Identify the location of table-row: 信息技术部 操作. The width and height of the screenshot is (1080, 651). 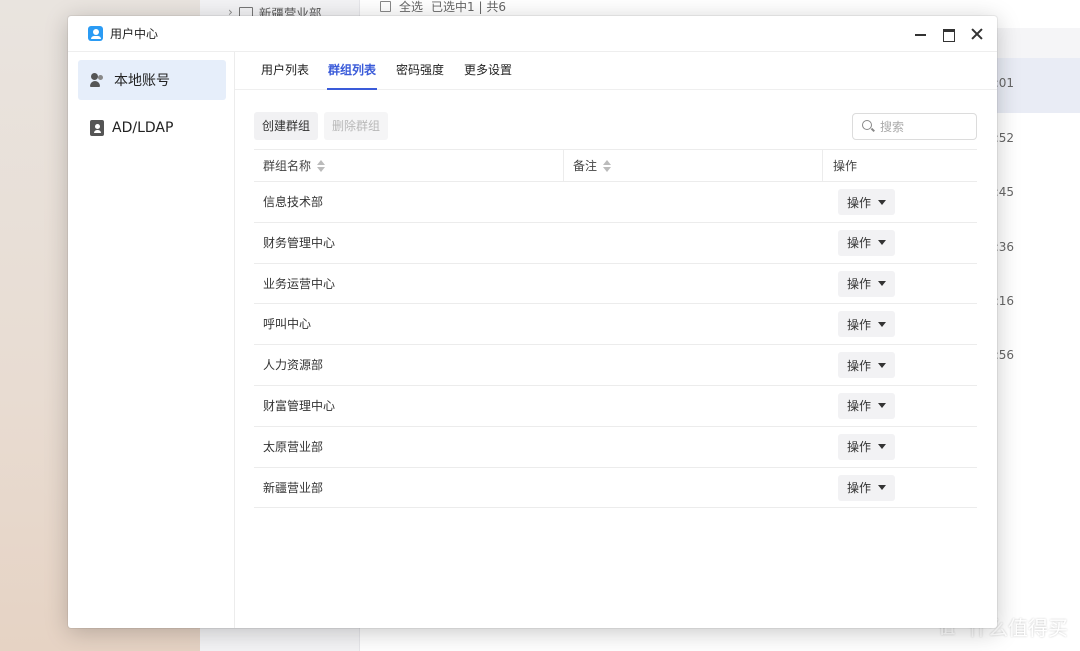
(615, 202).